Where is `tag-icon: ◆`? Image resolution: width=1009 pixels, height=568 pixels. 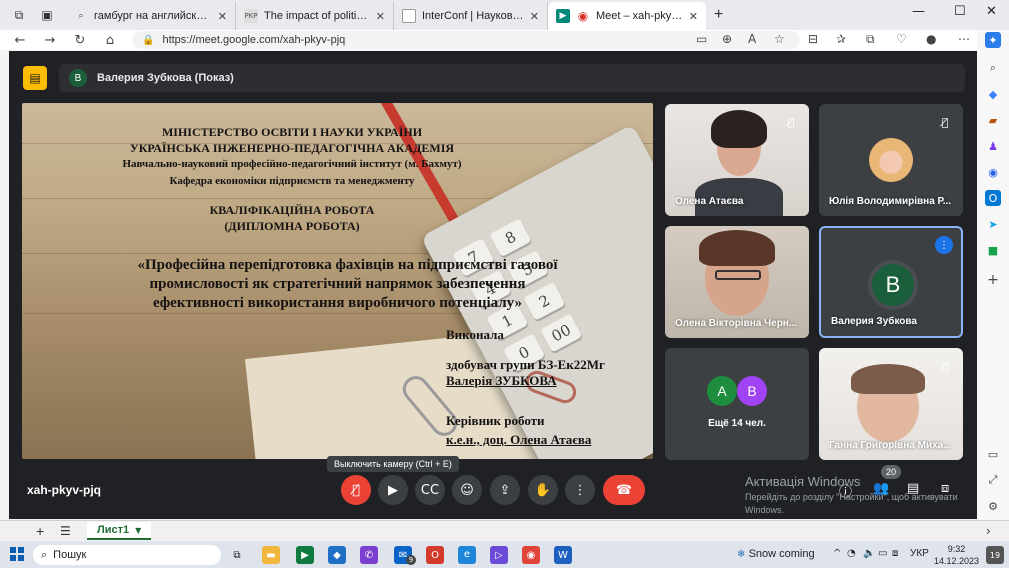
tag-icon: ◆ is located at coordinates (993, 94).